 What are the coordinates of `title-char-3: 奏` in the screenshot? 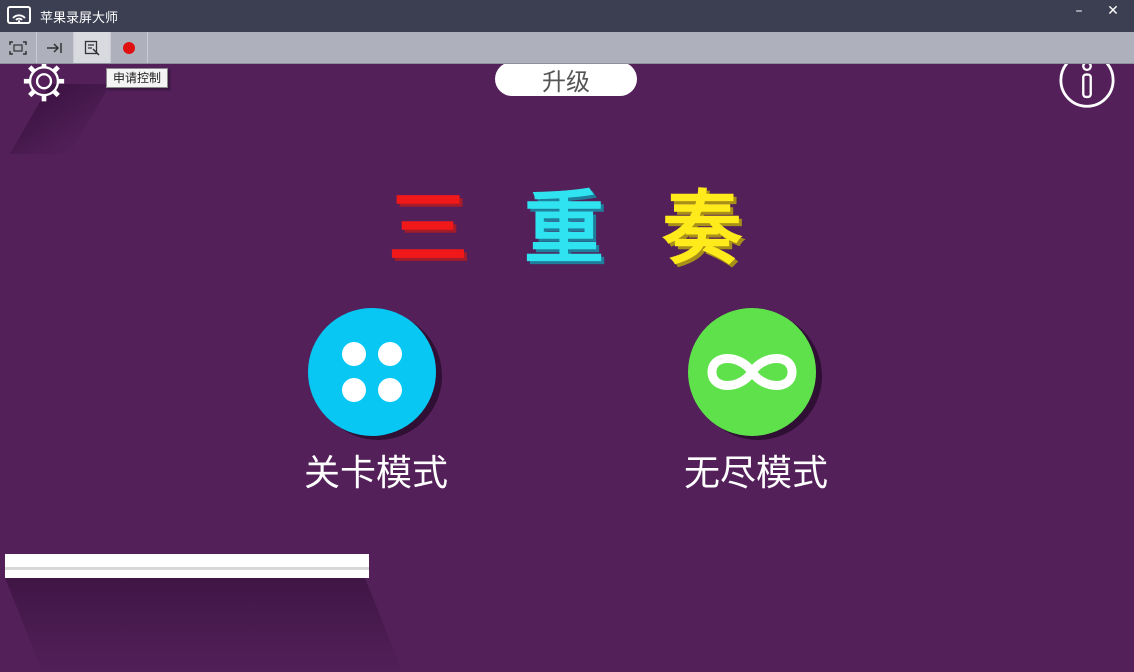 It's located at (702, 228).